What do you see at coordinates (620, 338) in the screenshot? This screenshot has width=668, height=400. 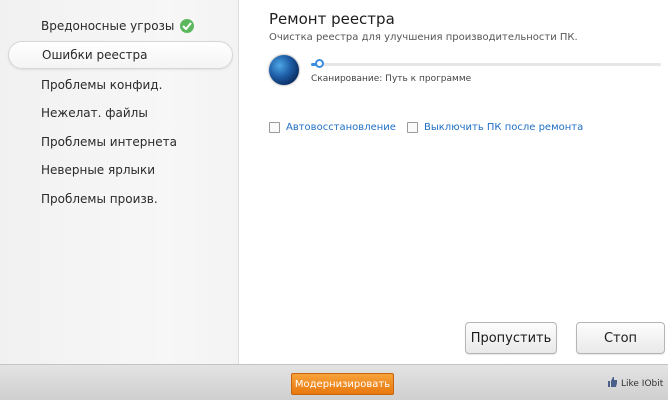 I see `stop-button: Стоп` at bounding box center [620, 338].